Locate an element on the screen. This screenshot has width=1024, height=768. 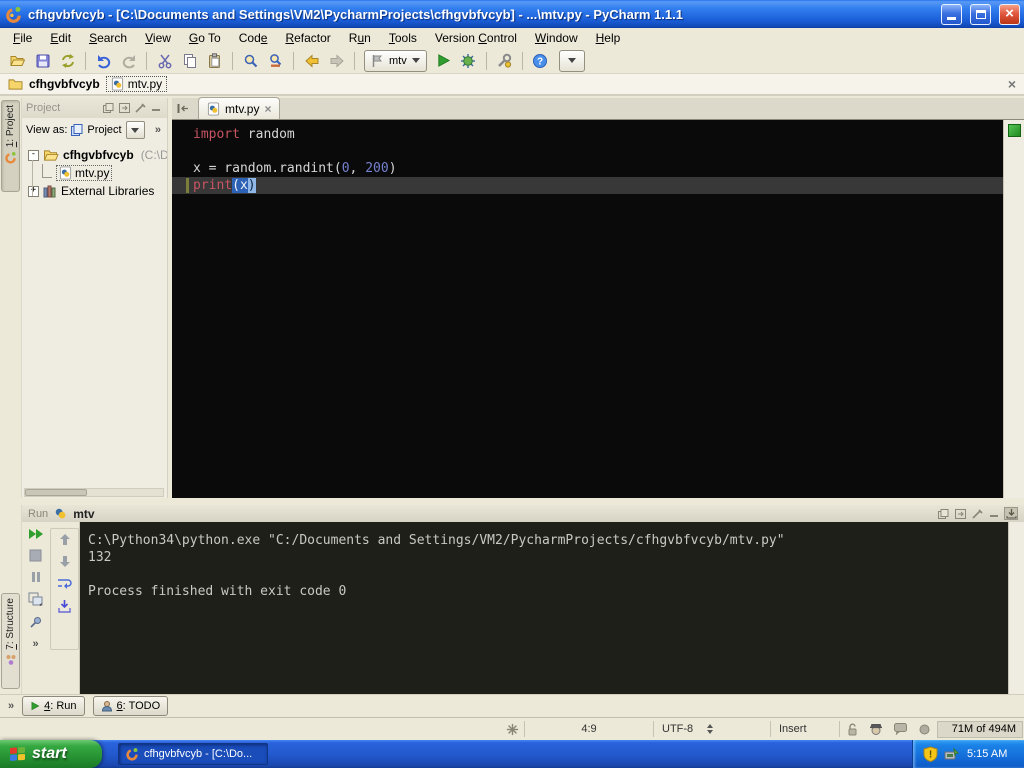
cut-button is located at coordinates (164, 61).